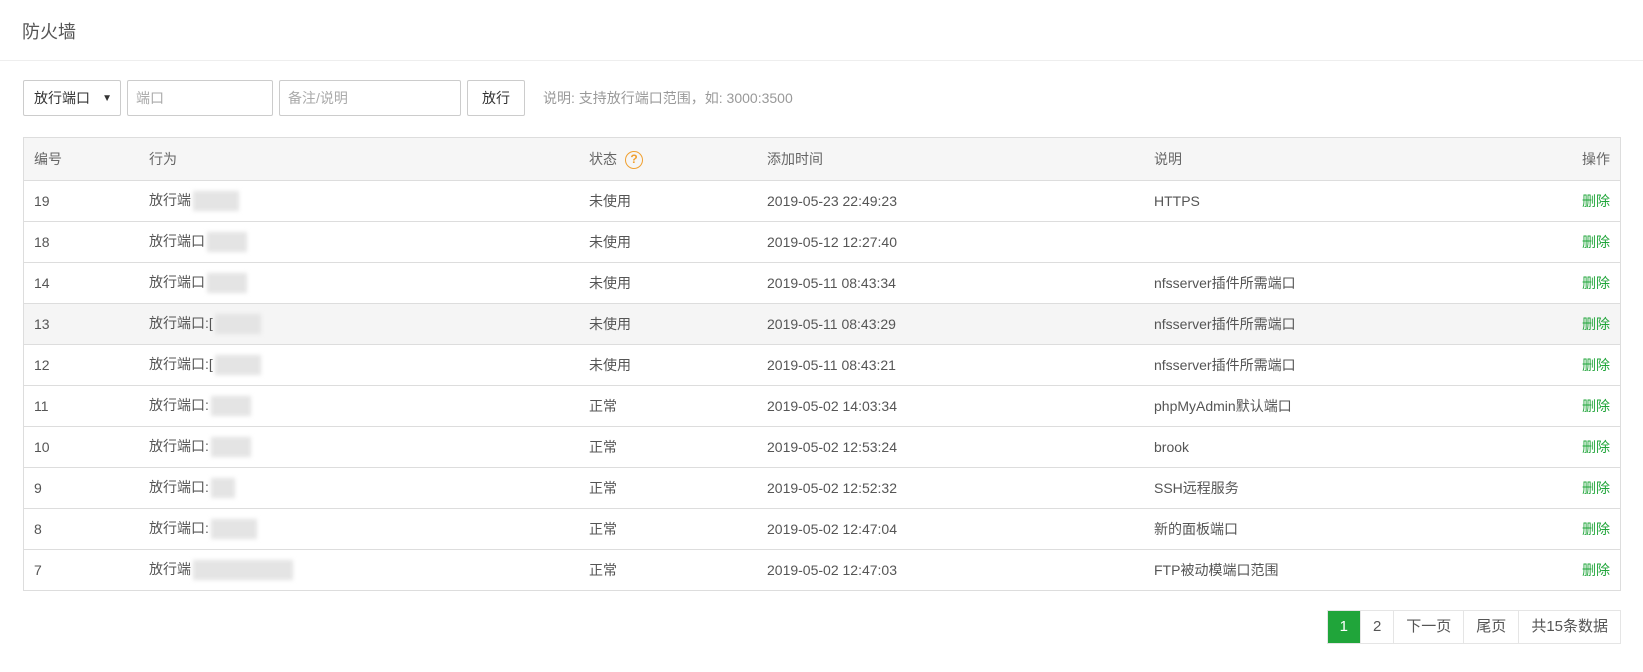 The height and width of the screenshot is (672, 1643). I want to click on cell-action-text: 放行端, so click(170, 199).